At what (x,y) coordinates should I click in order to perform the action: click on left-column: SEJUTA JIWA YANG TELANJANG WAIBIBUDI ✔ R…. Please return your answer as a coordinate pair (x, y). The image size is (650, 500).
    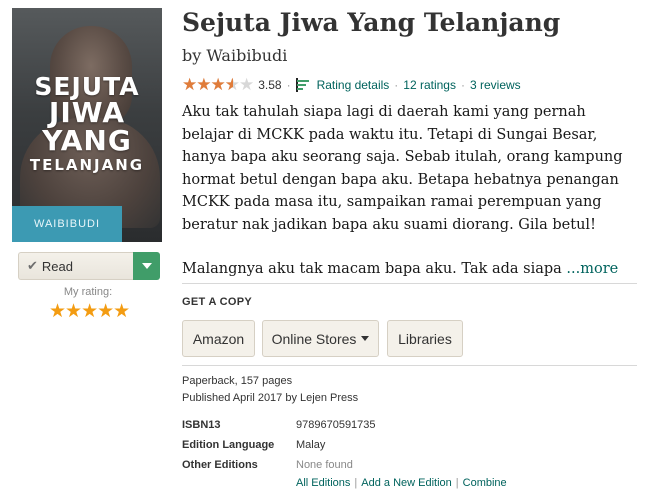
    Looking at the image, I should click on (88, 165).